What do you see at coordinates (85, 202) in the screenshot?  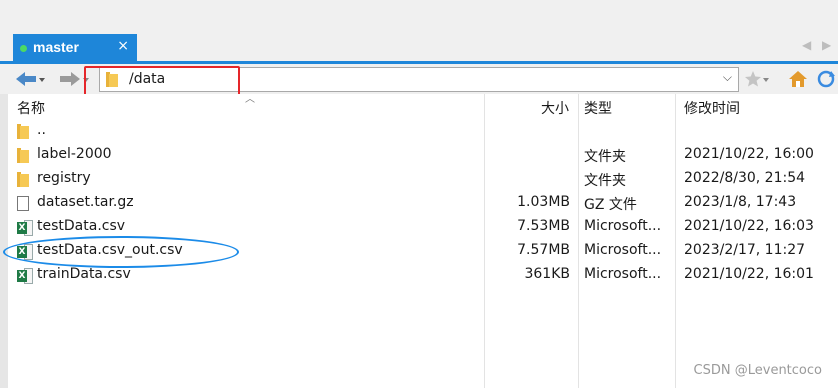 I see `file-name: dataset.tar.gz` at bounding box center [85, 202].